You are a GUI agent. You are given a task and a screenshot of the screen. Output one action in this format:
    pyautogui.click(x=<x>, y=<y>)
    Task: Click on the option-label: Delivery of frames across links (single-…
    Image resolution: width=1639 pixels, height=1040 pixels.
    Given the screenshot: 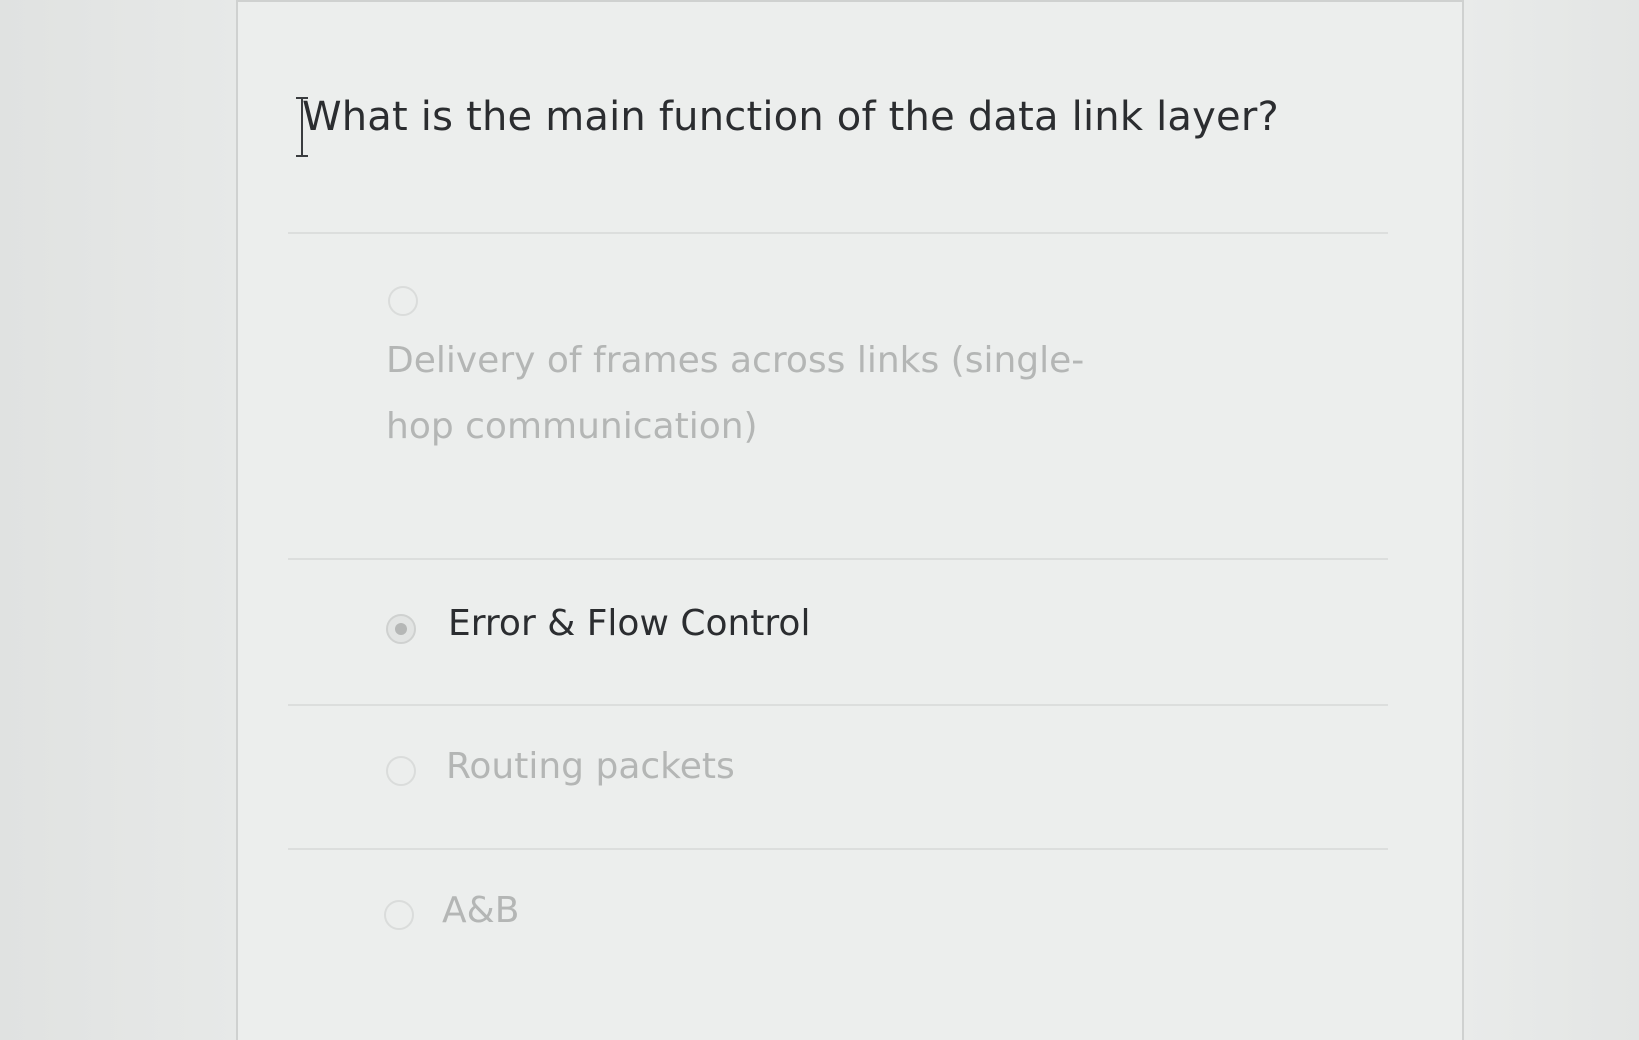 What is the action you would take?
    pyautogui.click(x=766, y=394)
    